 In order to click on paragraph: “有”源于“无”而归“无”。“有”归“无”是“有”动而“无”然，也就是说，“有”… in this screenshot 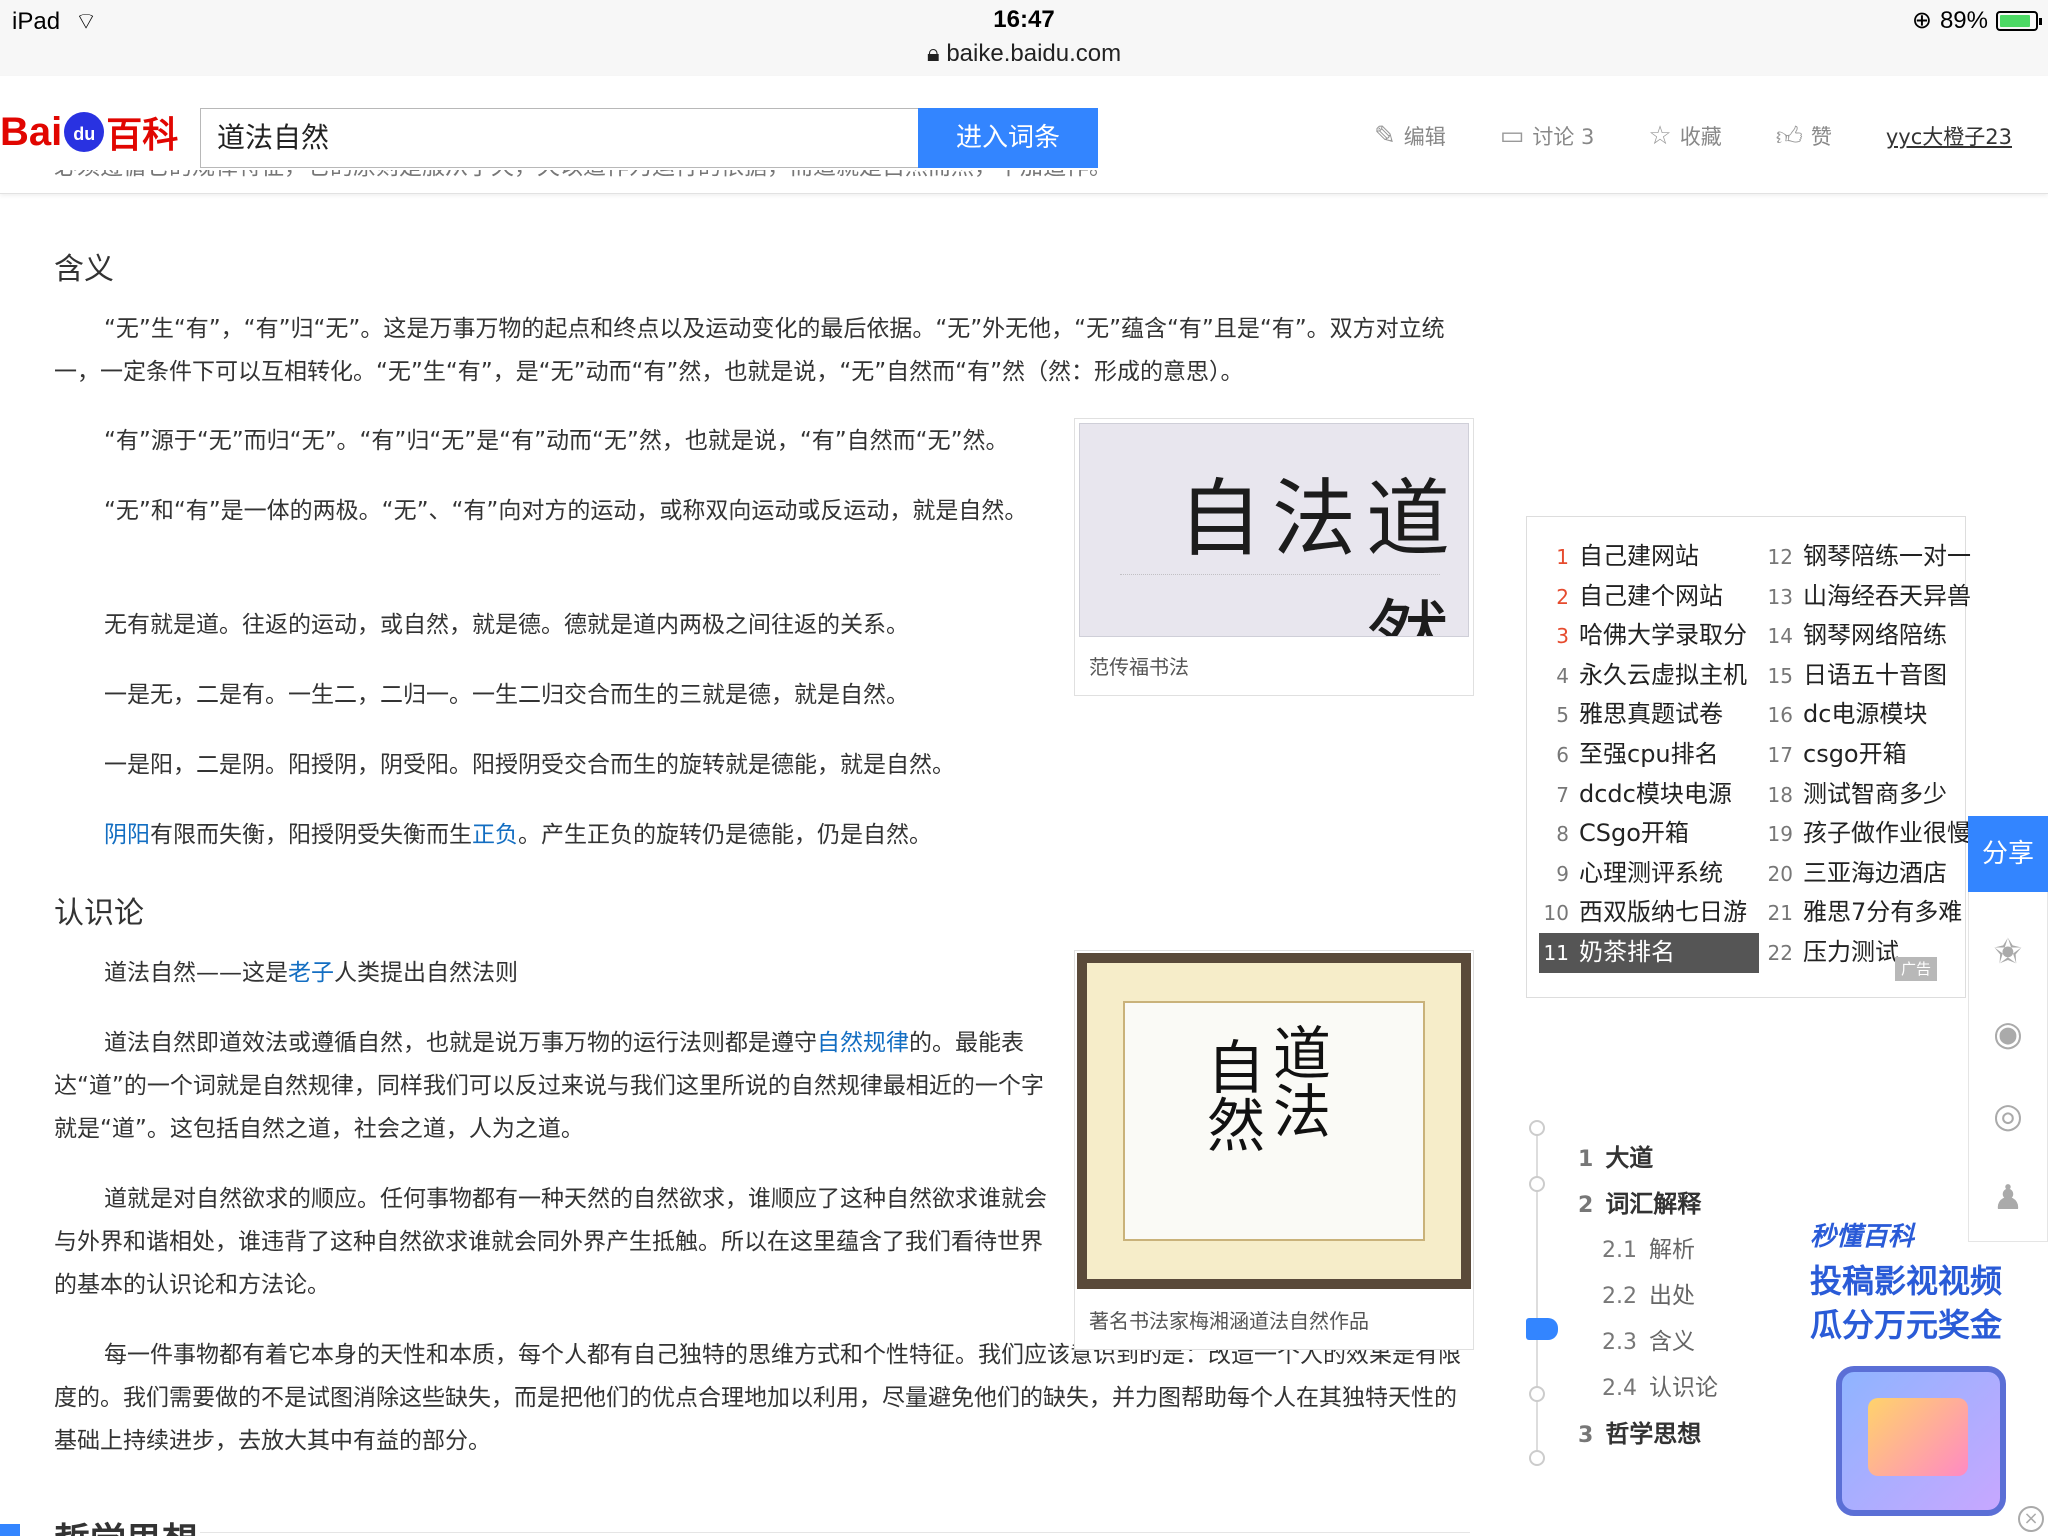, I will do `click(556, 441)`.